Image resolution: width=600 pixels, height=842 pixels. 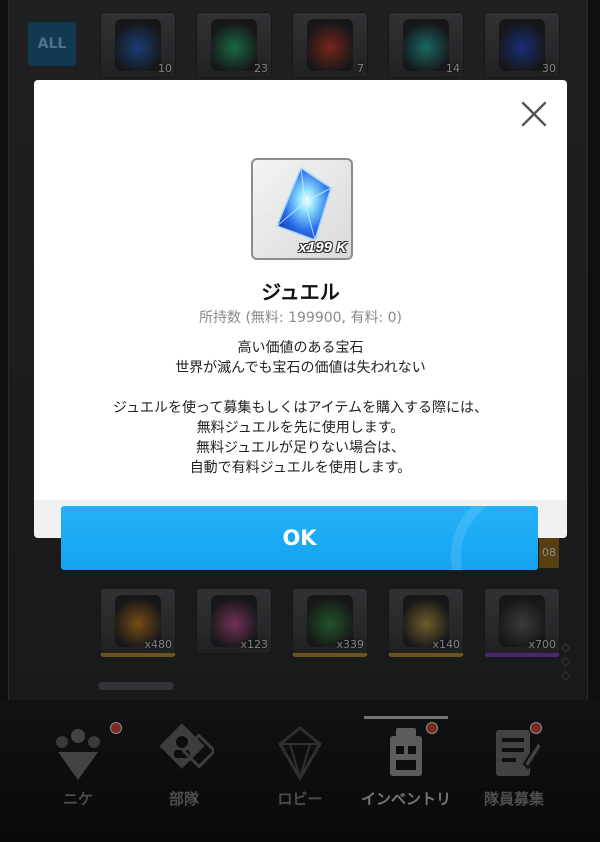 I want to click on item-name: ジュエル, so click(x=300, y=292).